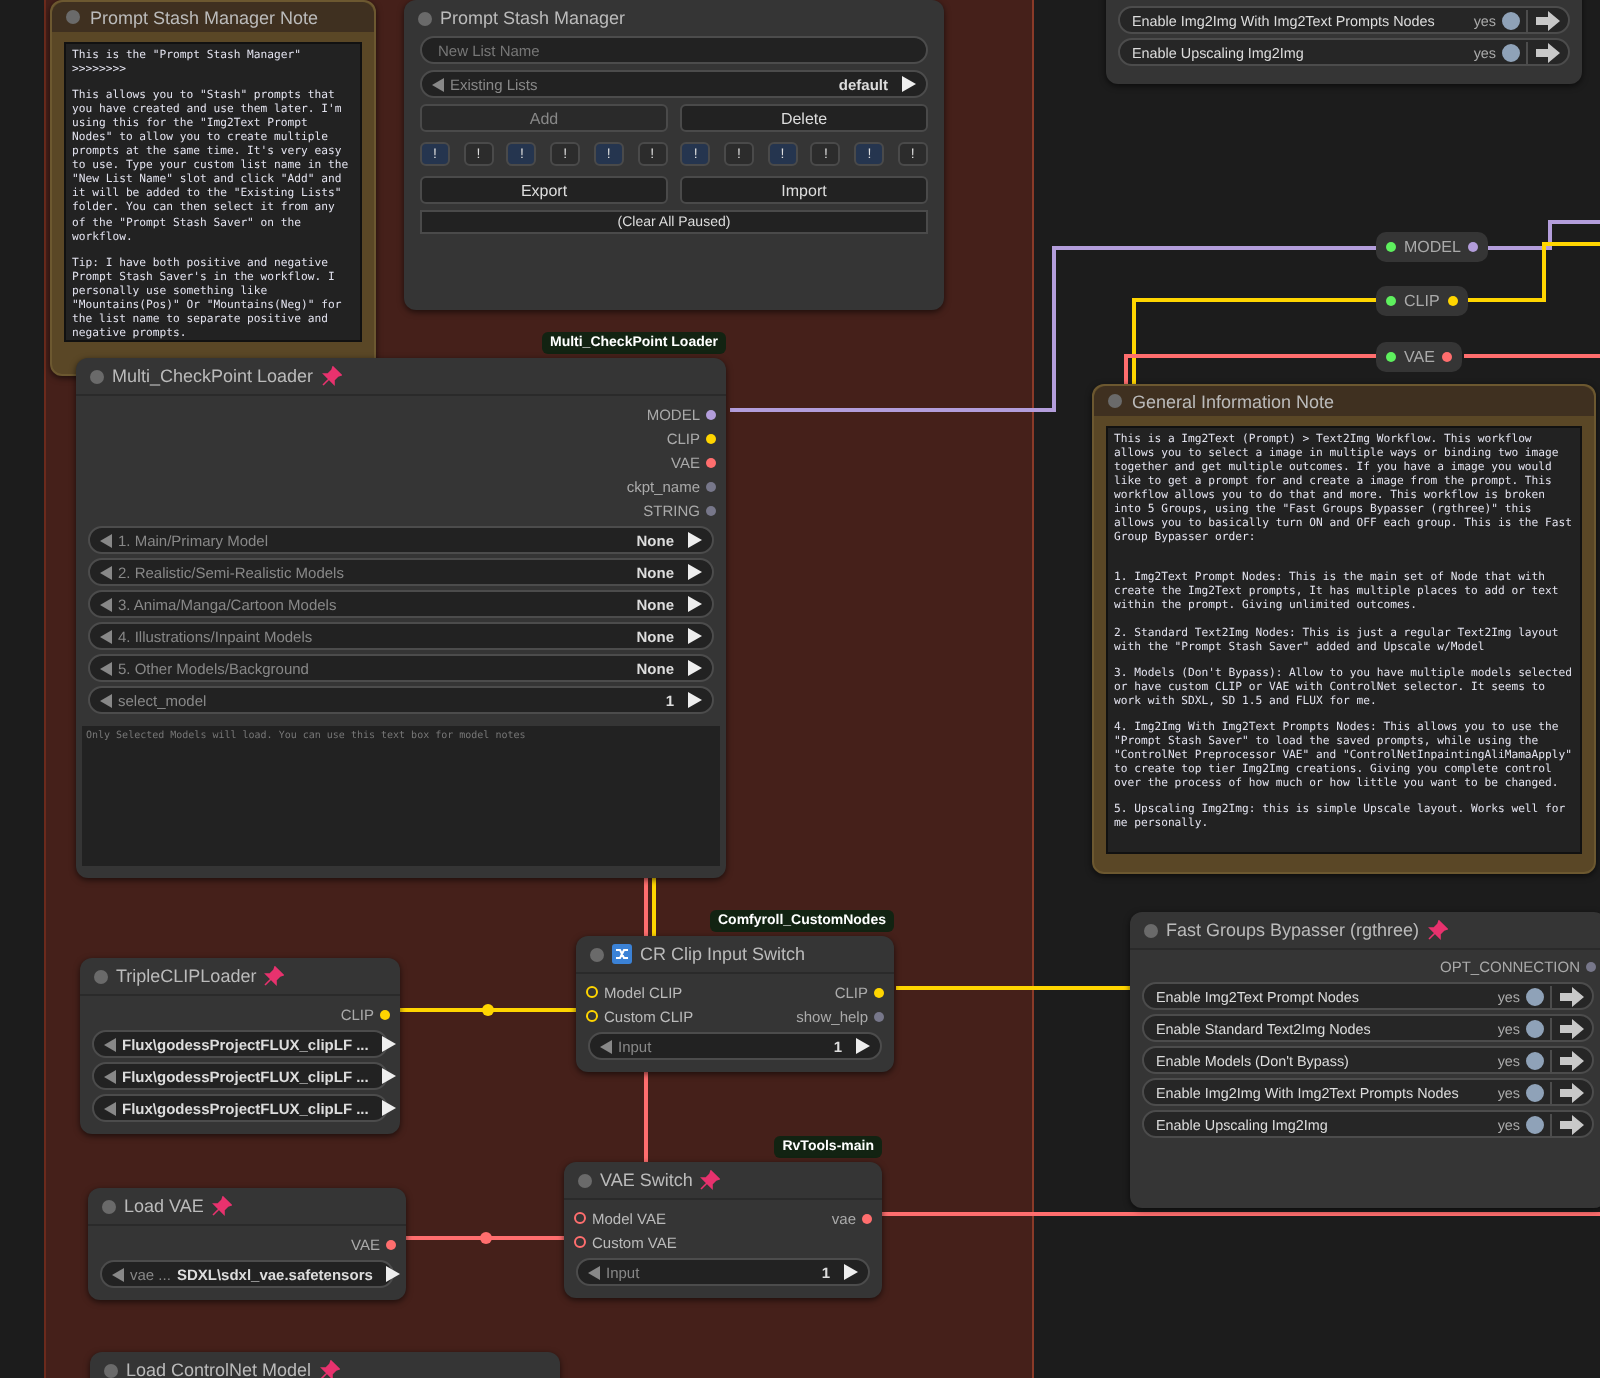 This screenshot has width=1600, height=1378. What do you see at coordinates (646, 1180) in the screenshot?
I see `node-title: VAE Switch` at bounding box center [646, 1180].